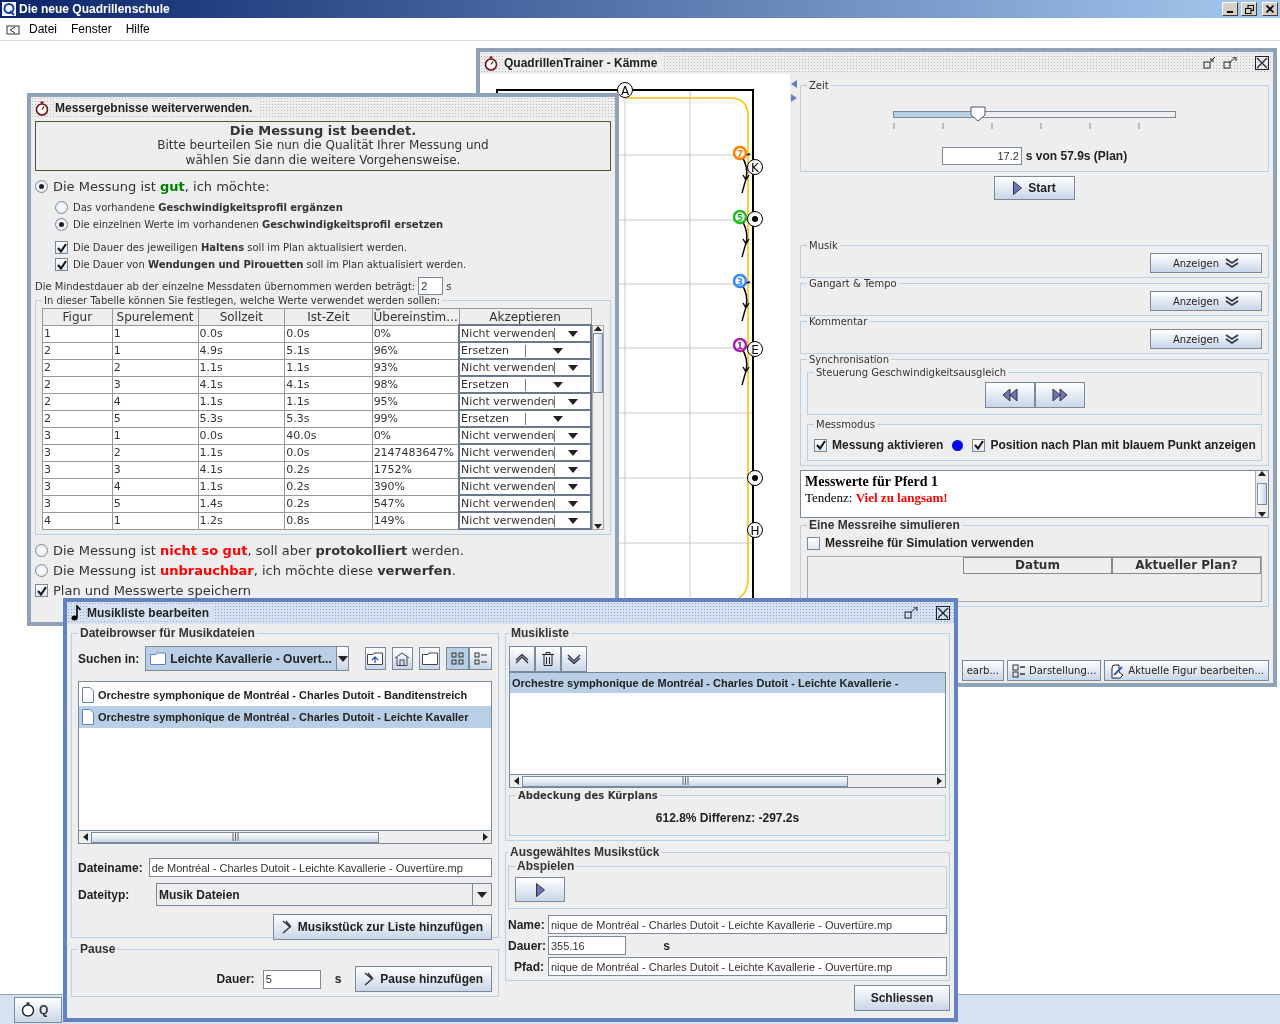  Describe the element at coordinates (429, 658) in the screenshot. I see `new-folder-button` at that location.